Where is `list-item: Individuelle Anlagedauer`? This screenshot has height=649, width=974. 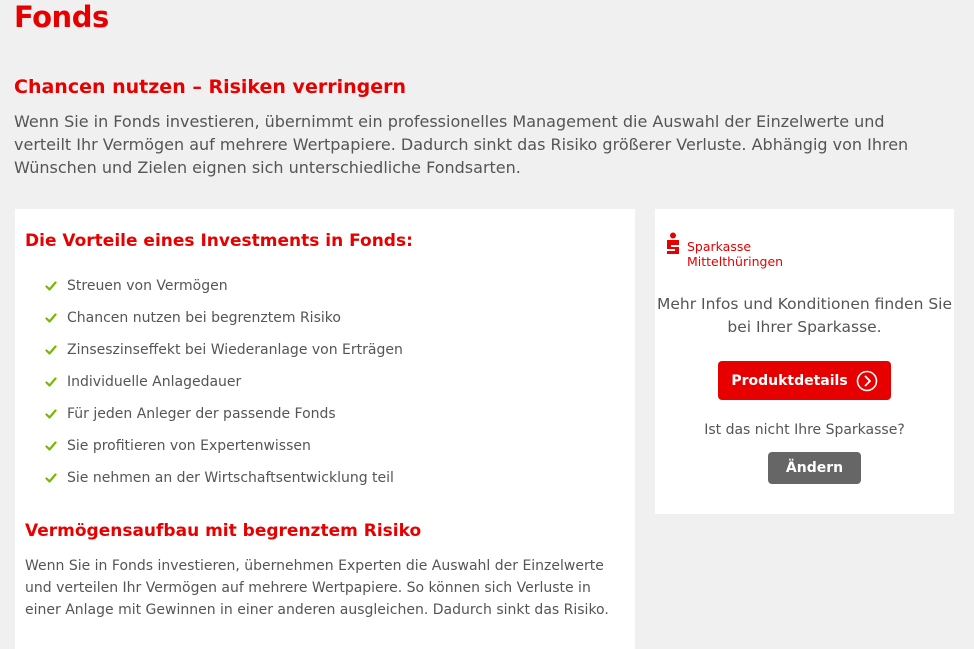 list-item: Individuelle Anlagedauer is located at coordinates (224, 389).